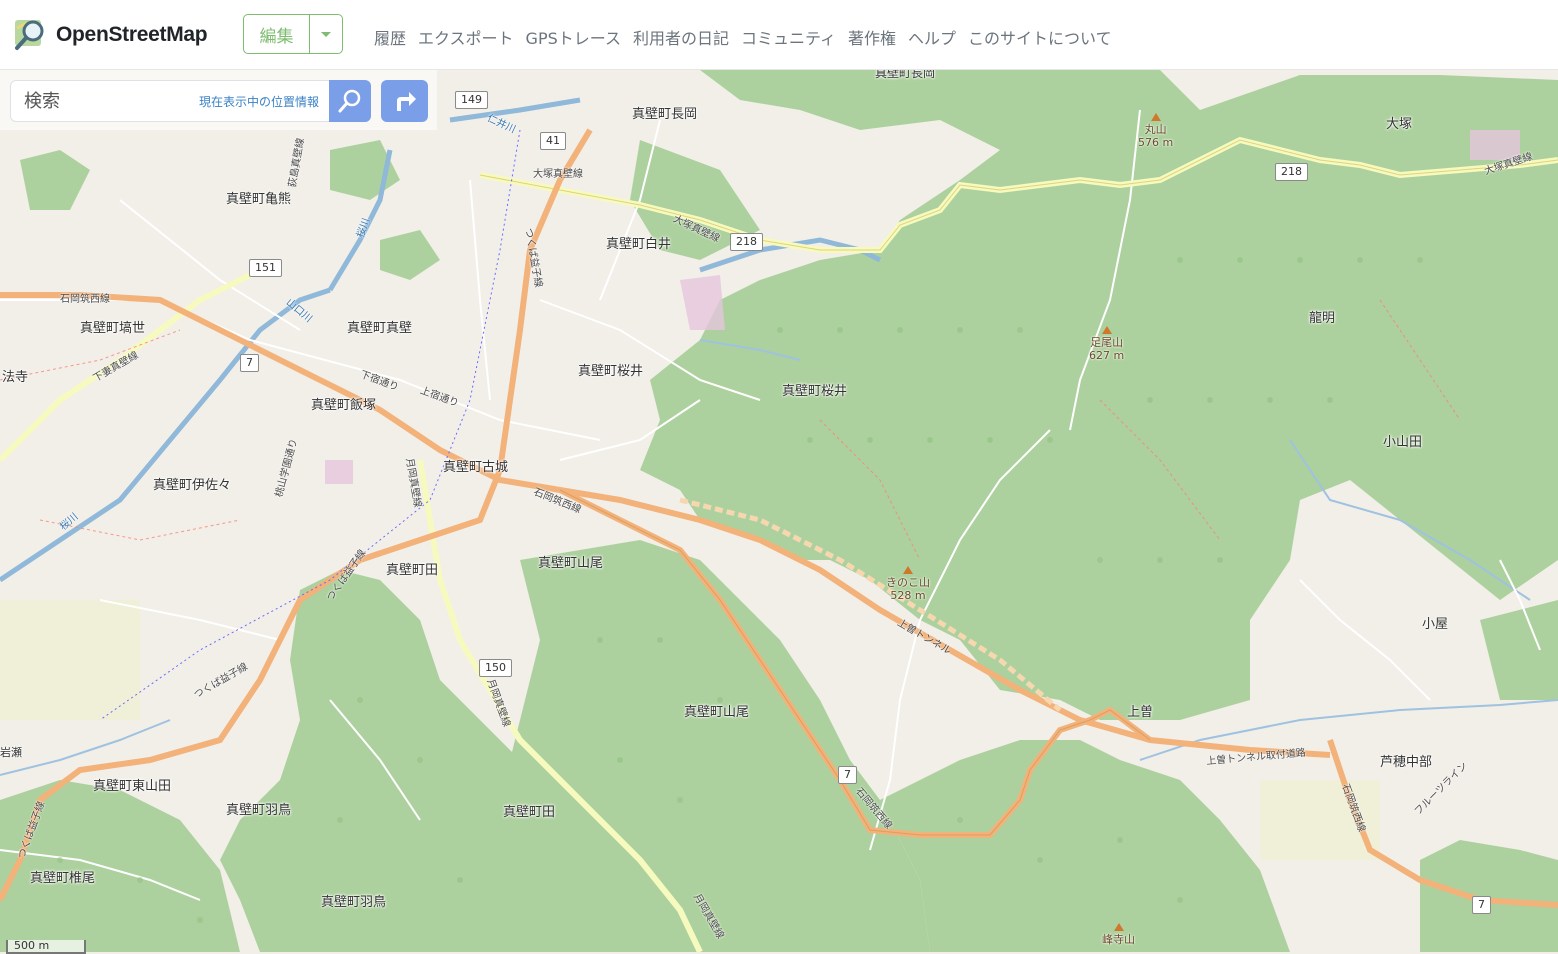 This screenshot has height=954, width=1558. What do you see at coordinates (259, 101) in the screenshot?
I see `where-am-i-link: 現在表示中の位置情報` at bounding box center [259, 101].